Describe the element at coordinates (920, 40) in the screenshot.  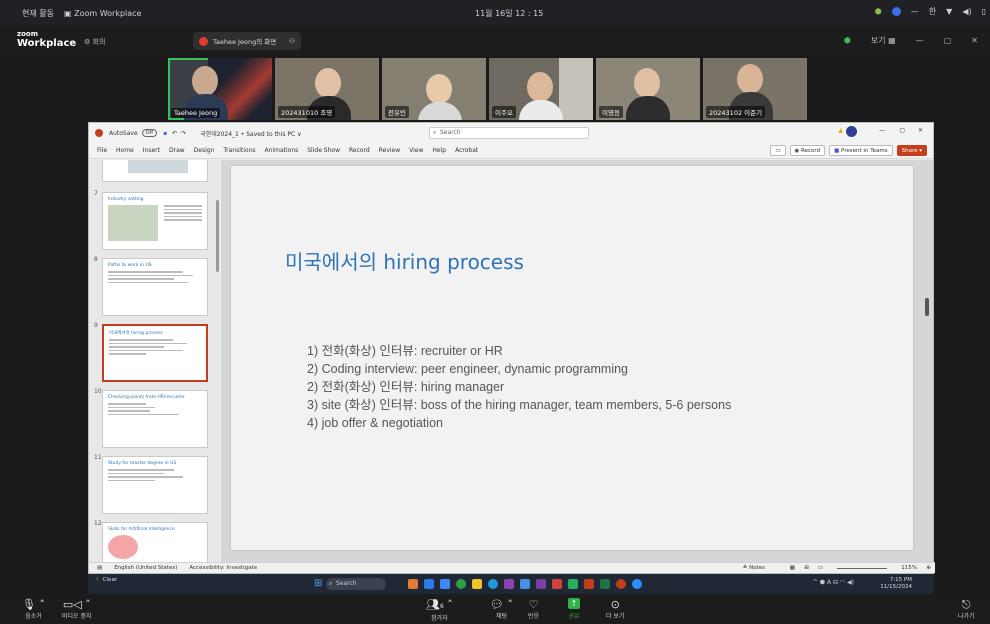
I see `minimize-button: —` at that location.